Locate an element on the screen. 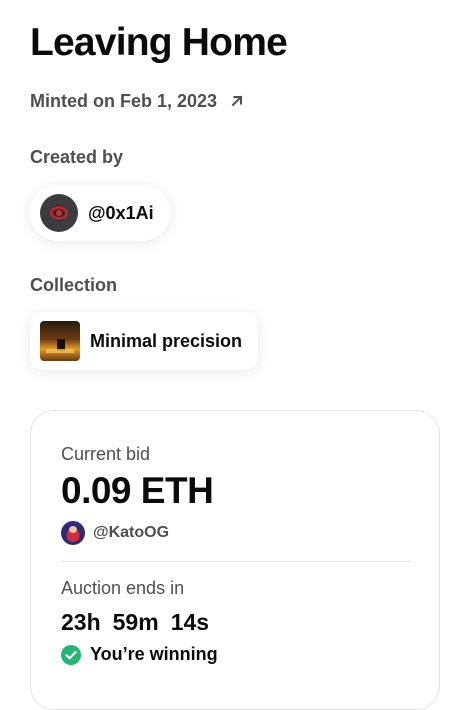 The height and width of the screenshot is (710, 471). collection-thumbnail is located at coordinates (60, 341).